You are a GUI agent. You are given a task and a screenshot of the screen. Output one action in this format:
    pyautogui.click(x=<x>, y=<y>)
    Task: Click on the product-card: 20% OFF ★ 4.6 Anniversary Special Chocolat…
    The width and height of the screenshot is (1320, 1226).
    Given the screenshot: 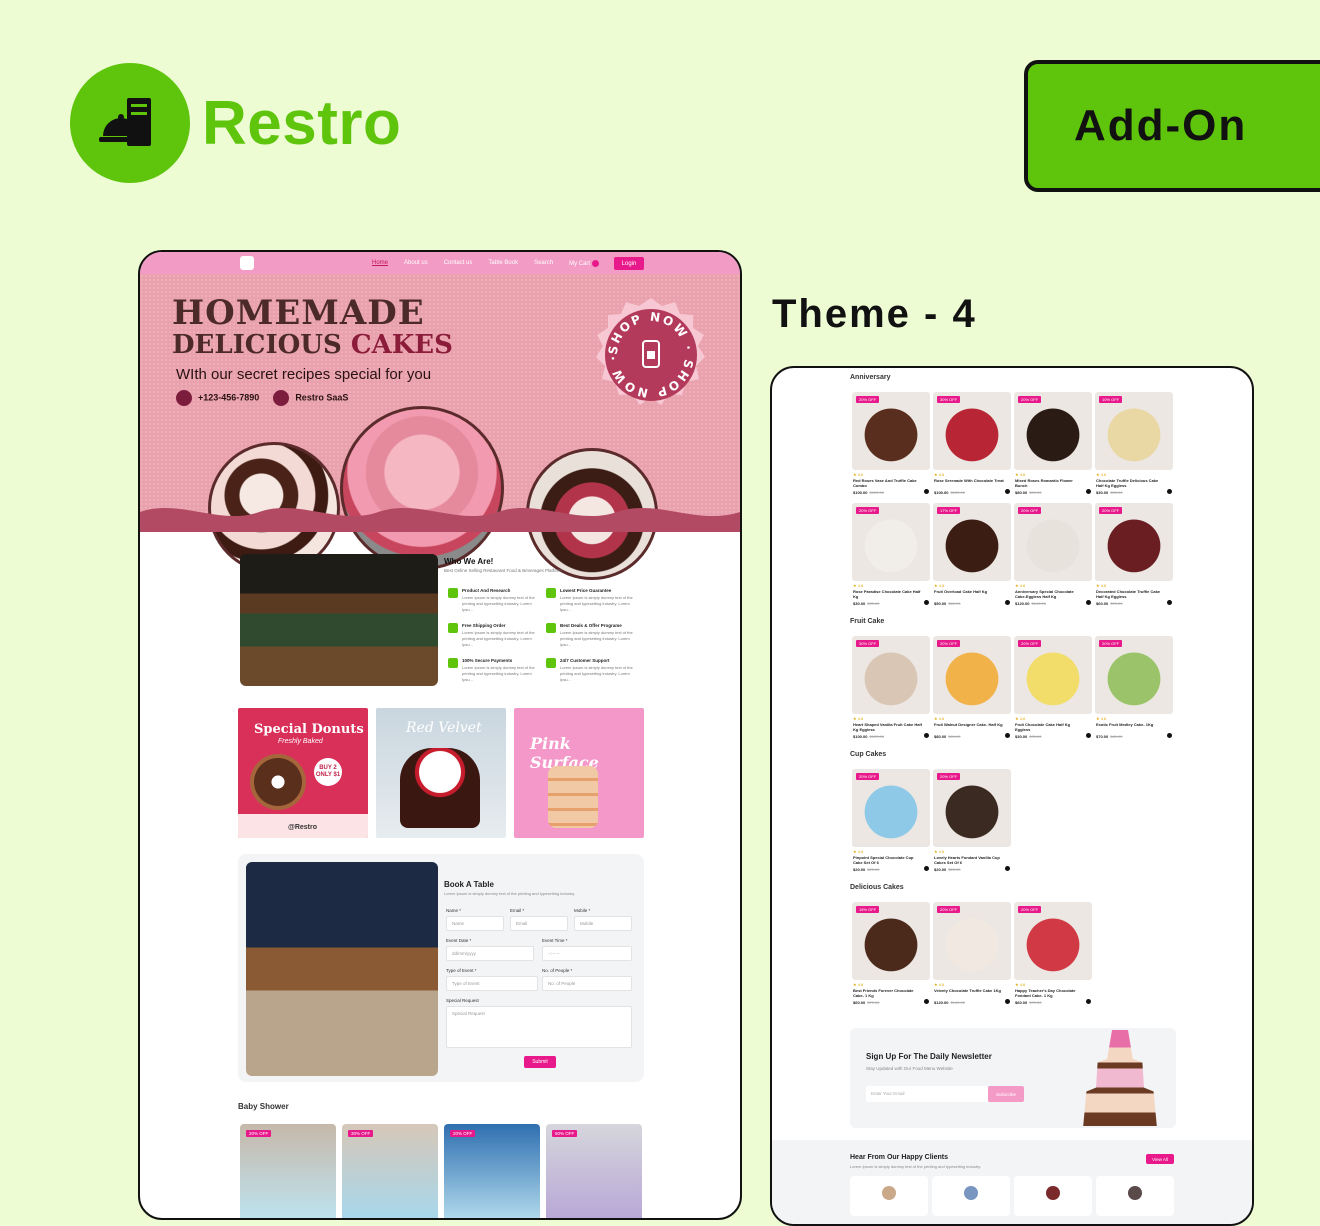 What is the action you would take?
    pyautogui.click(x=1053, y=554)
    